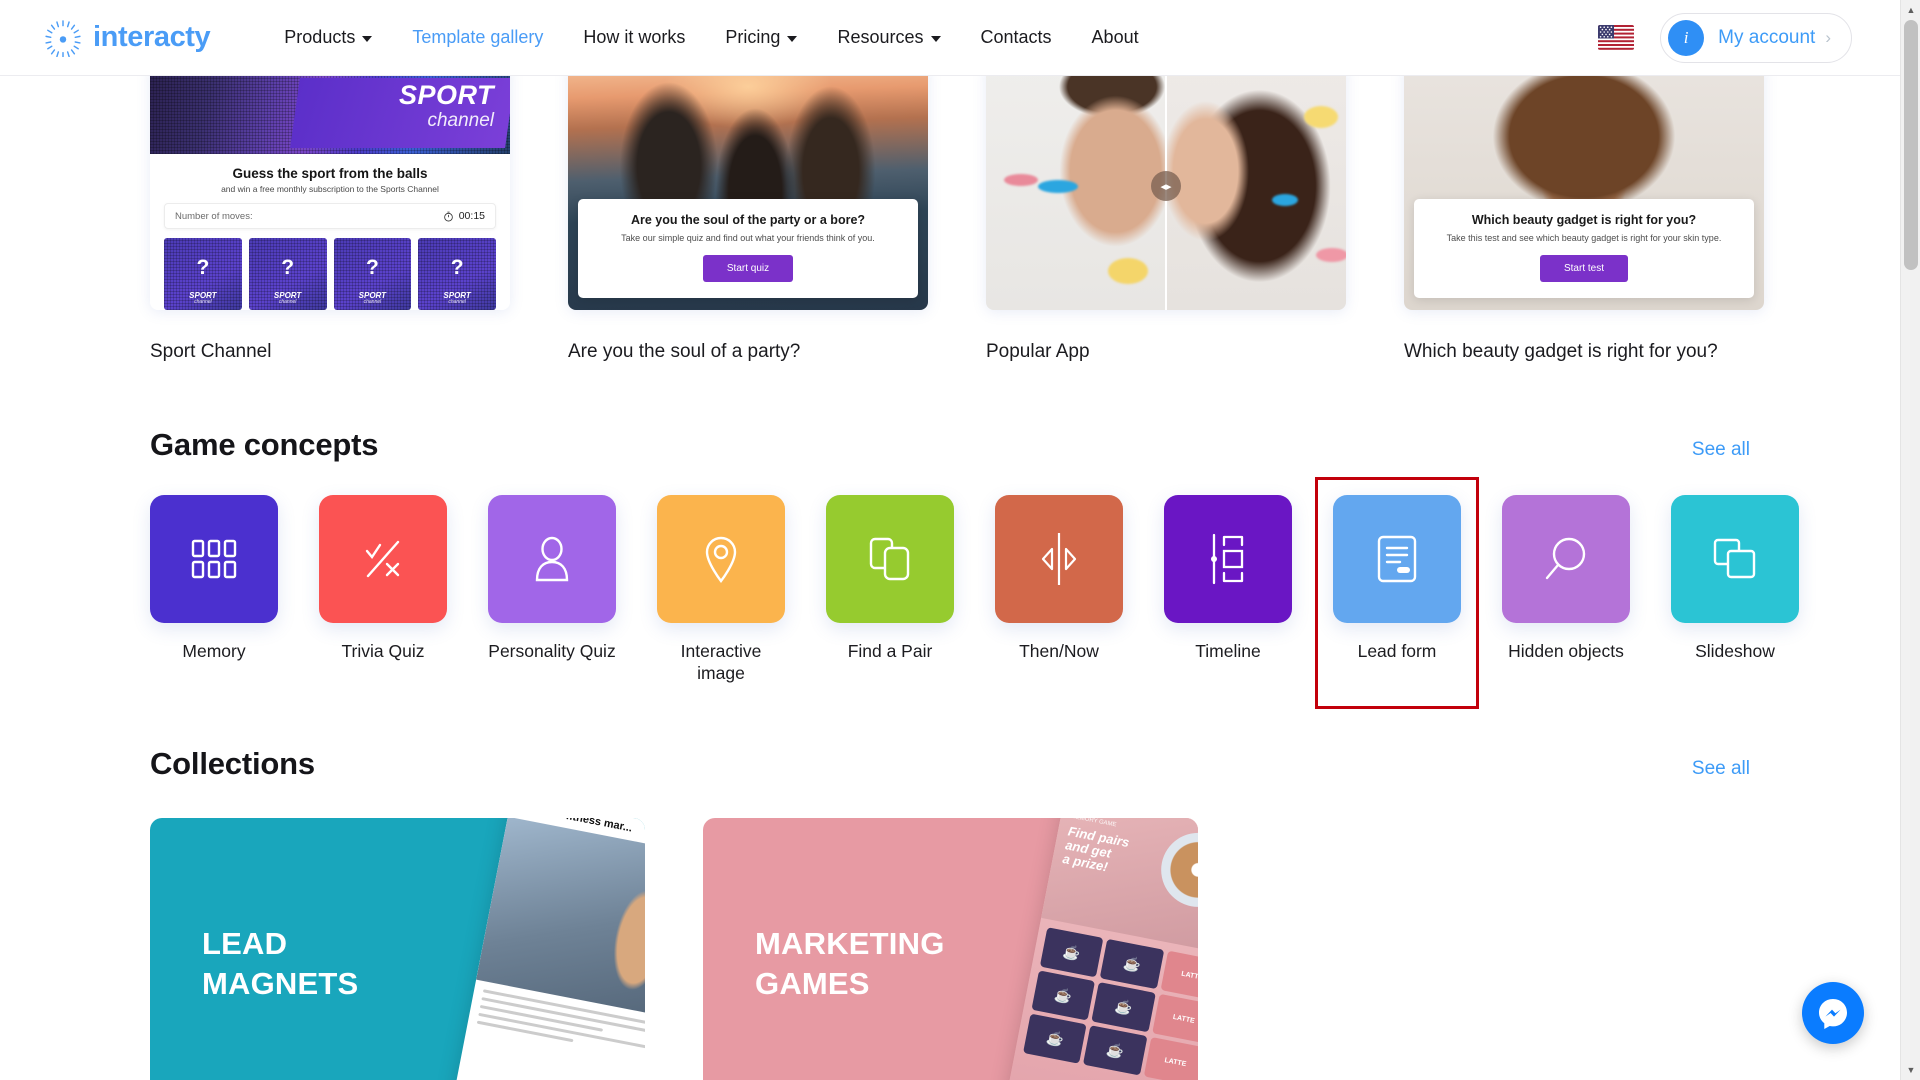 This screenshot has width=1920, height=1080. I want to click on before-after-photo: ◂▸, so click(1166, 193).